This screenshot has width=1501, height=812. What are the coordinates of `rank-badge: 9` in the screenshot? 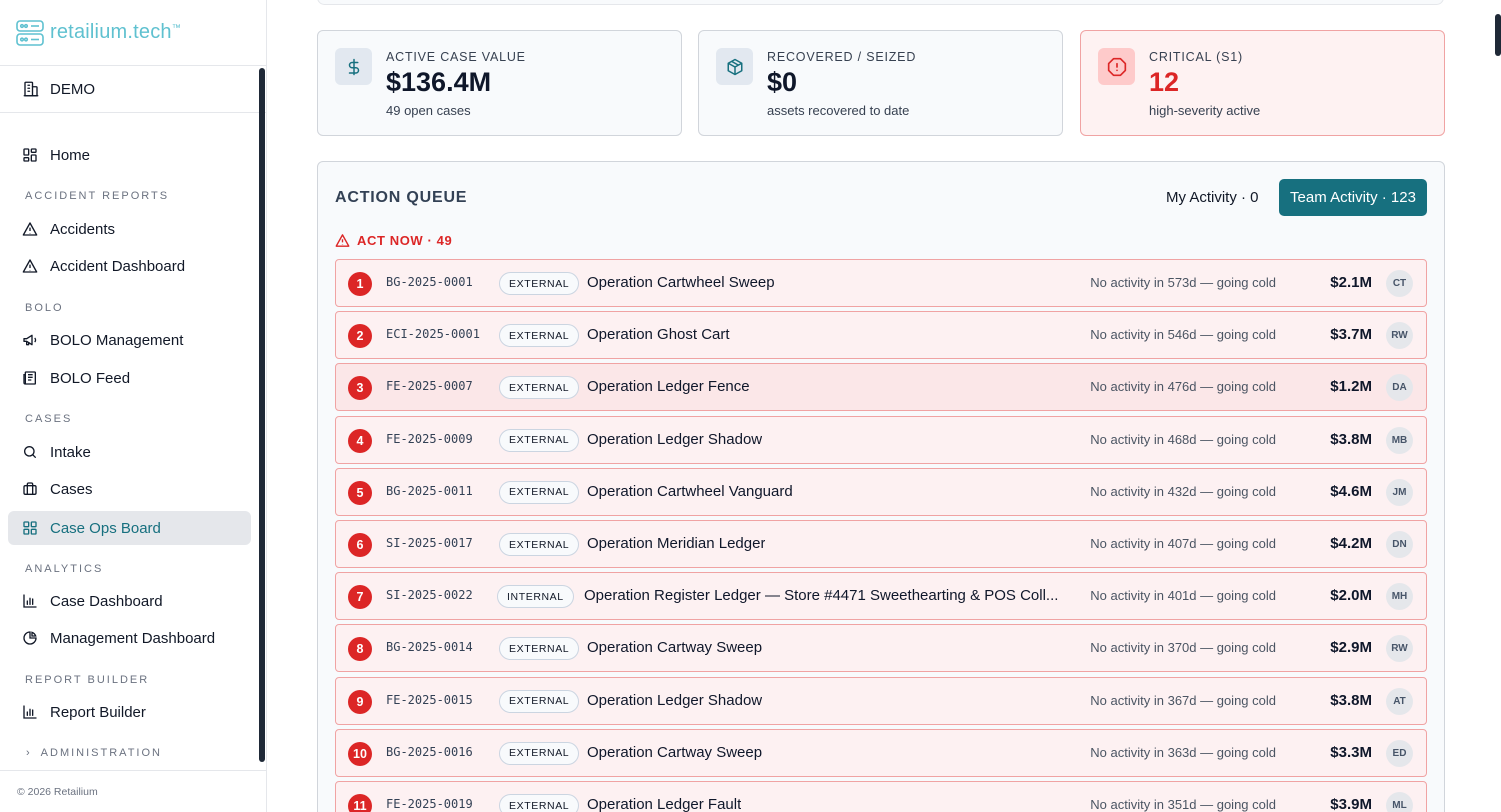 It's located at (360, 701).